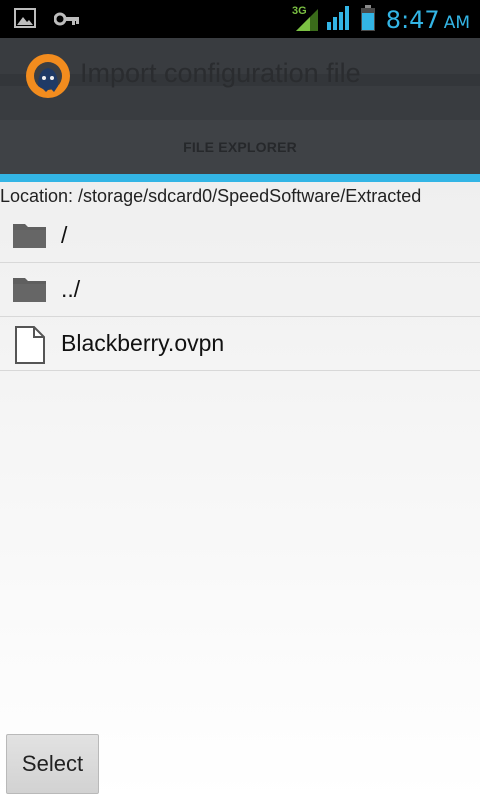 The height and width of the screenshot is (800, 480). Describe the element at coordinates (71, 289) in the screenshot. I see `file-name: ../` at that location.